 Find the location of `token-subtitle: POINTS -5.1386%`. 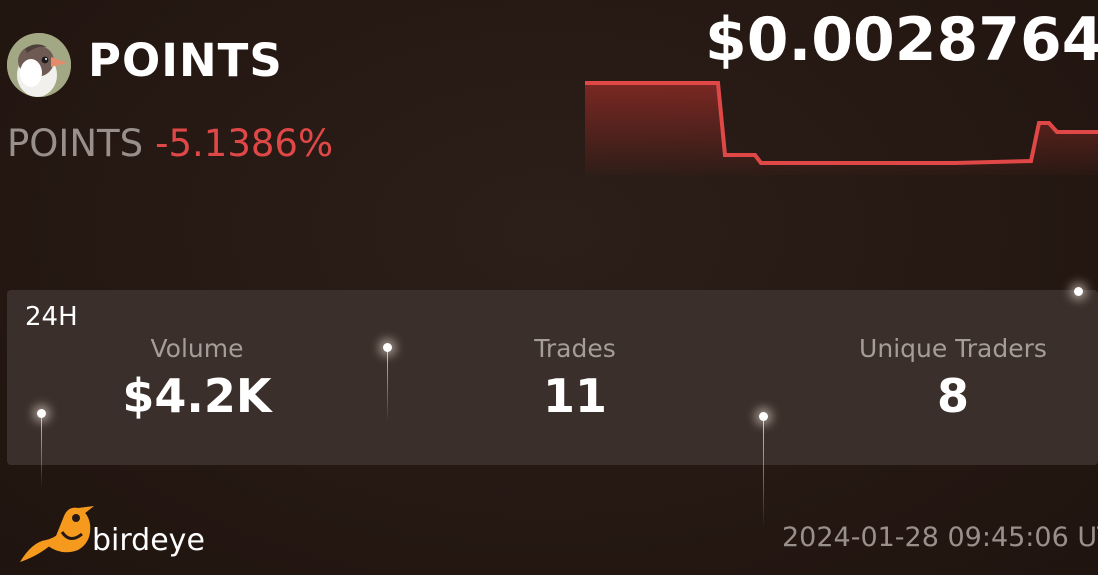

token-subtitle: POINTS -5.1386% is located at coordinates (170, 143).